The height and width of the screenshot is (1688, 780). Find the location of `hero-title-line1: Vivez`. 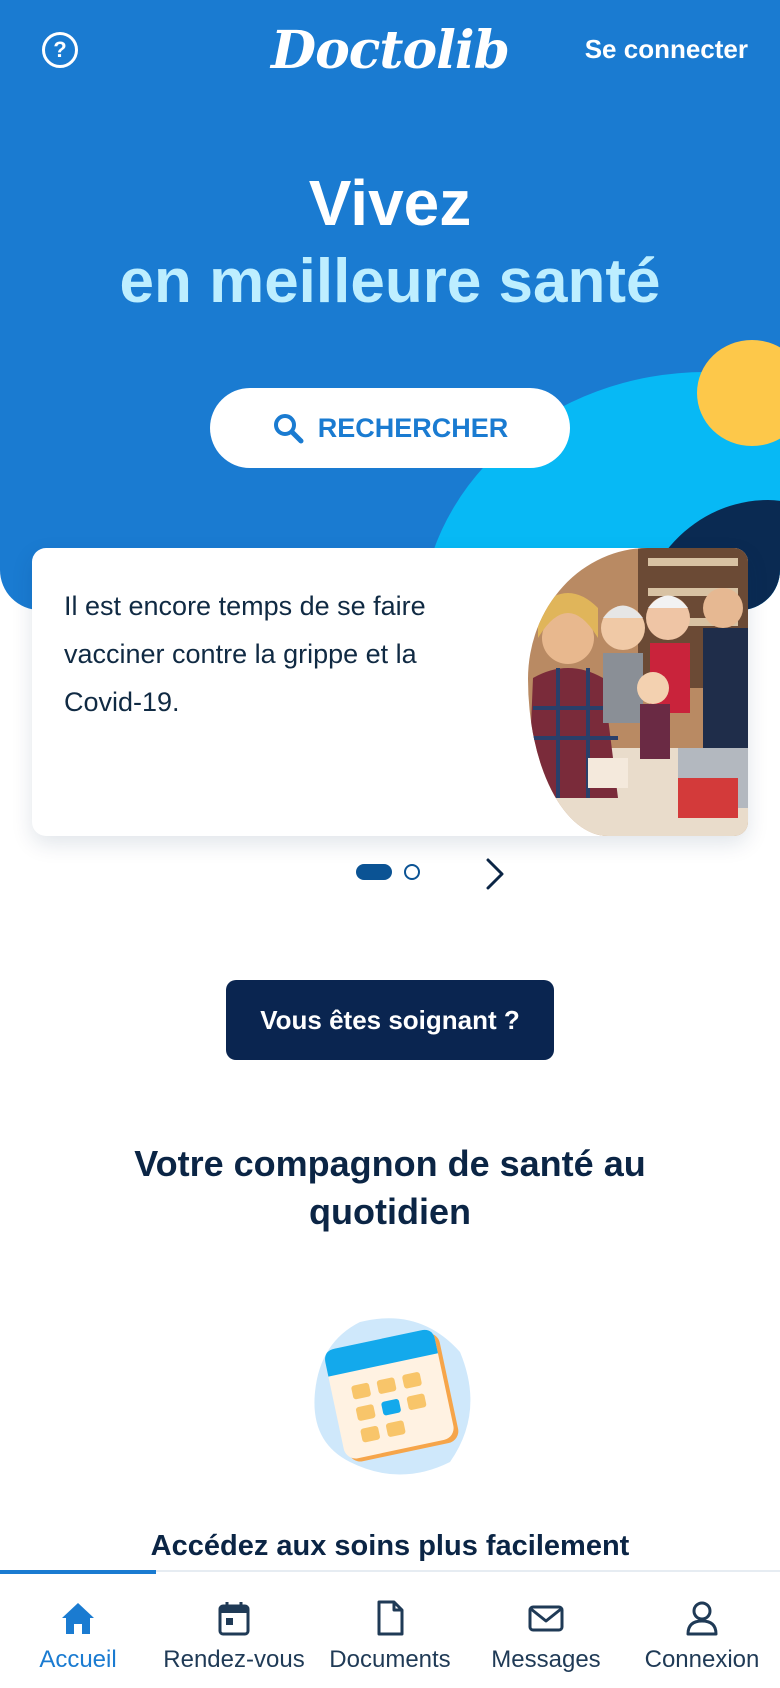

hero-title-line1: Vivez is located at coordinates (390, 203).